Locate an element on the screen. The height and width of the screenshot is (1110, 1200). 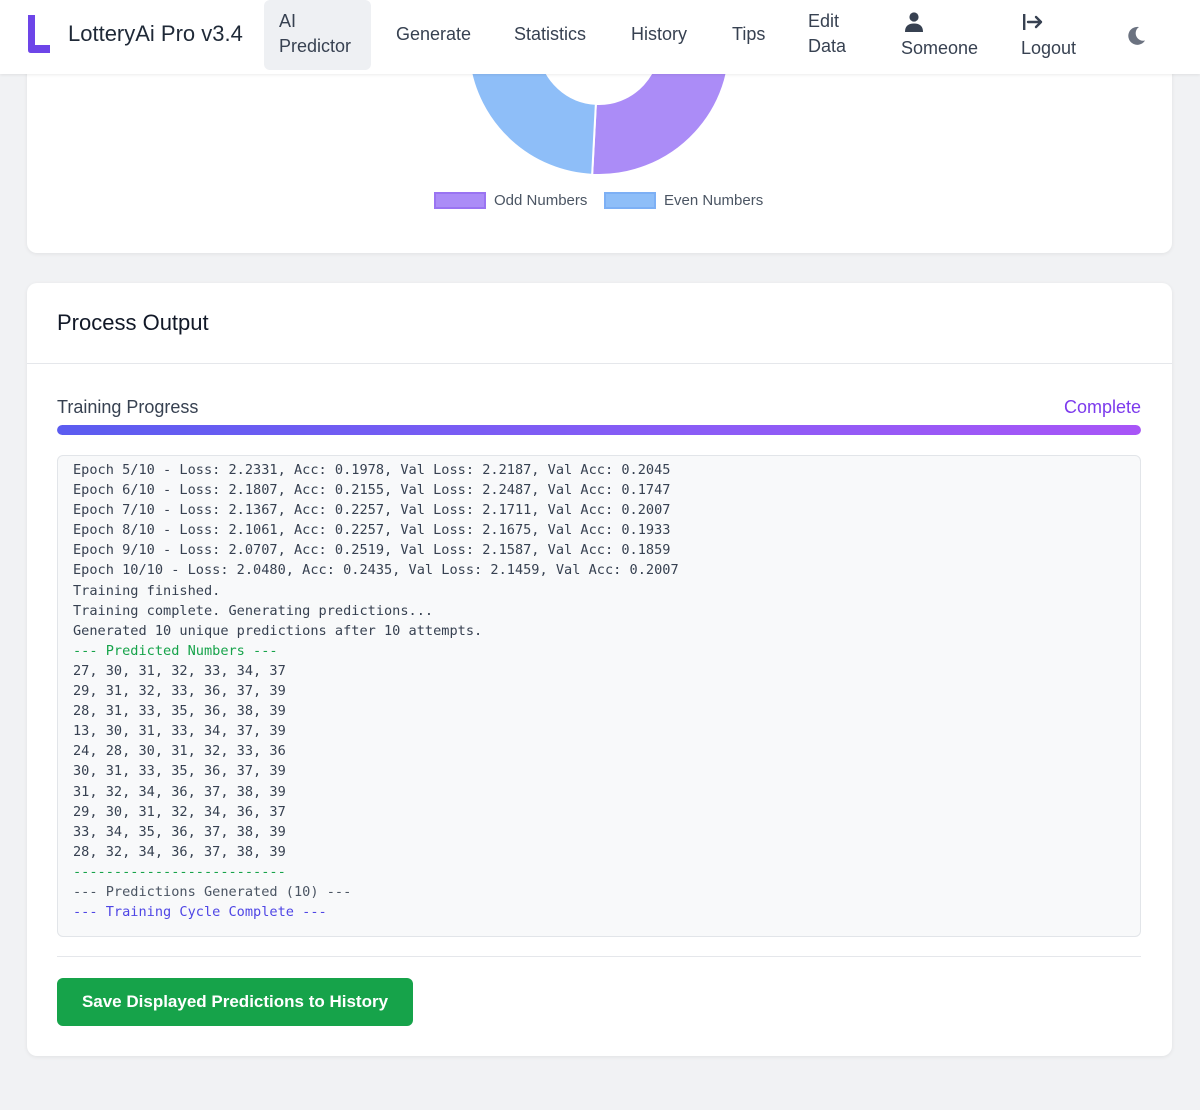
legend-item-odd: Odd Numbers is located at coordinates (510, 200).